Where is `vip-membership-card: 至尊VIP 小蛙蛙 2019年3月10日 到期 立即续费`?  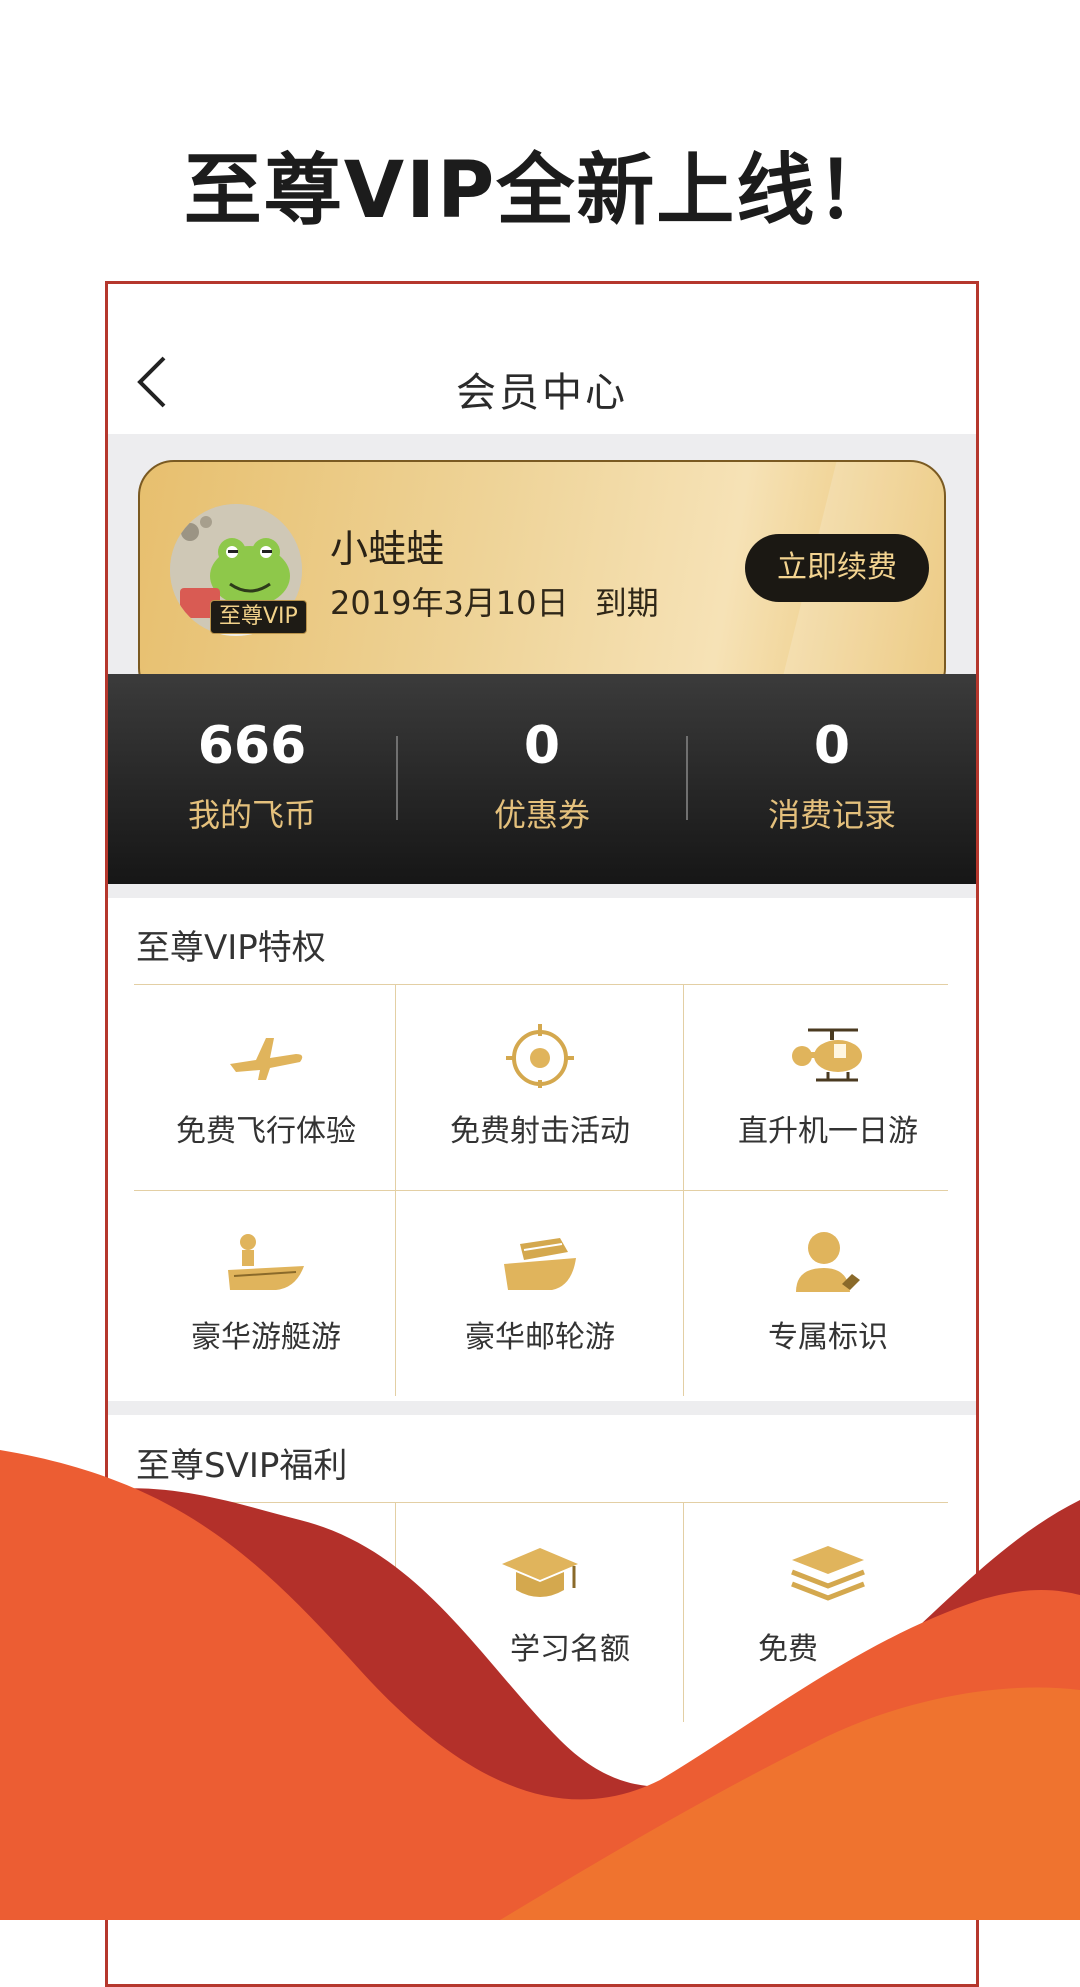
vip-membership-card: 至尊VIP 小蛙蛙 2019年3月10日 到期 立即续费 is located at coordinates (542, 582).